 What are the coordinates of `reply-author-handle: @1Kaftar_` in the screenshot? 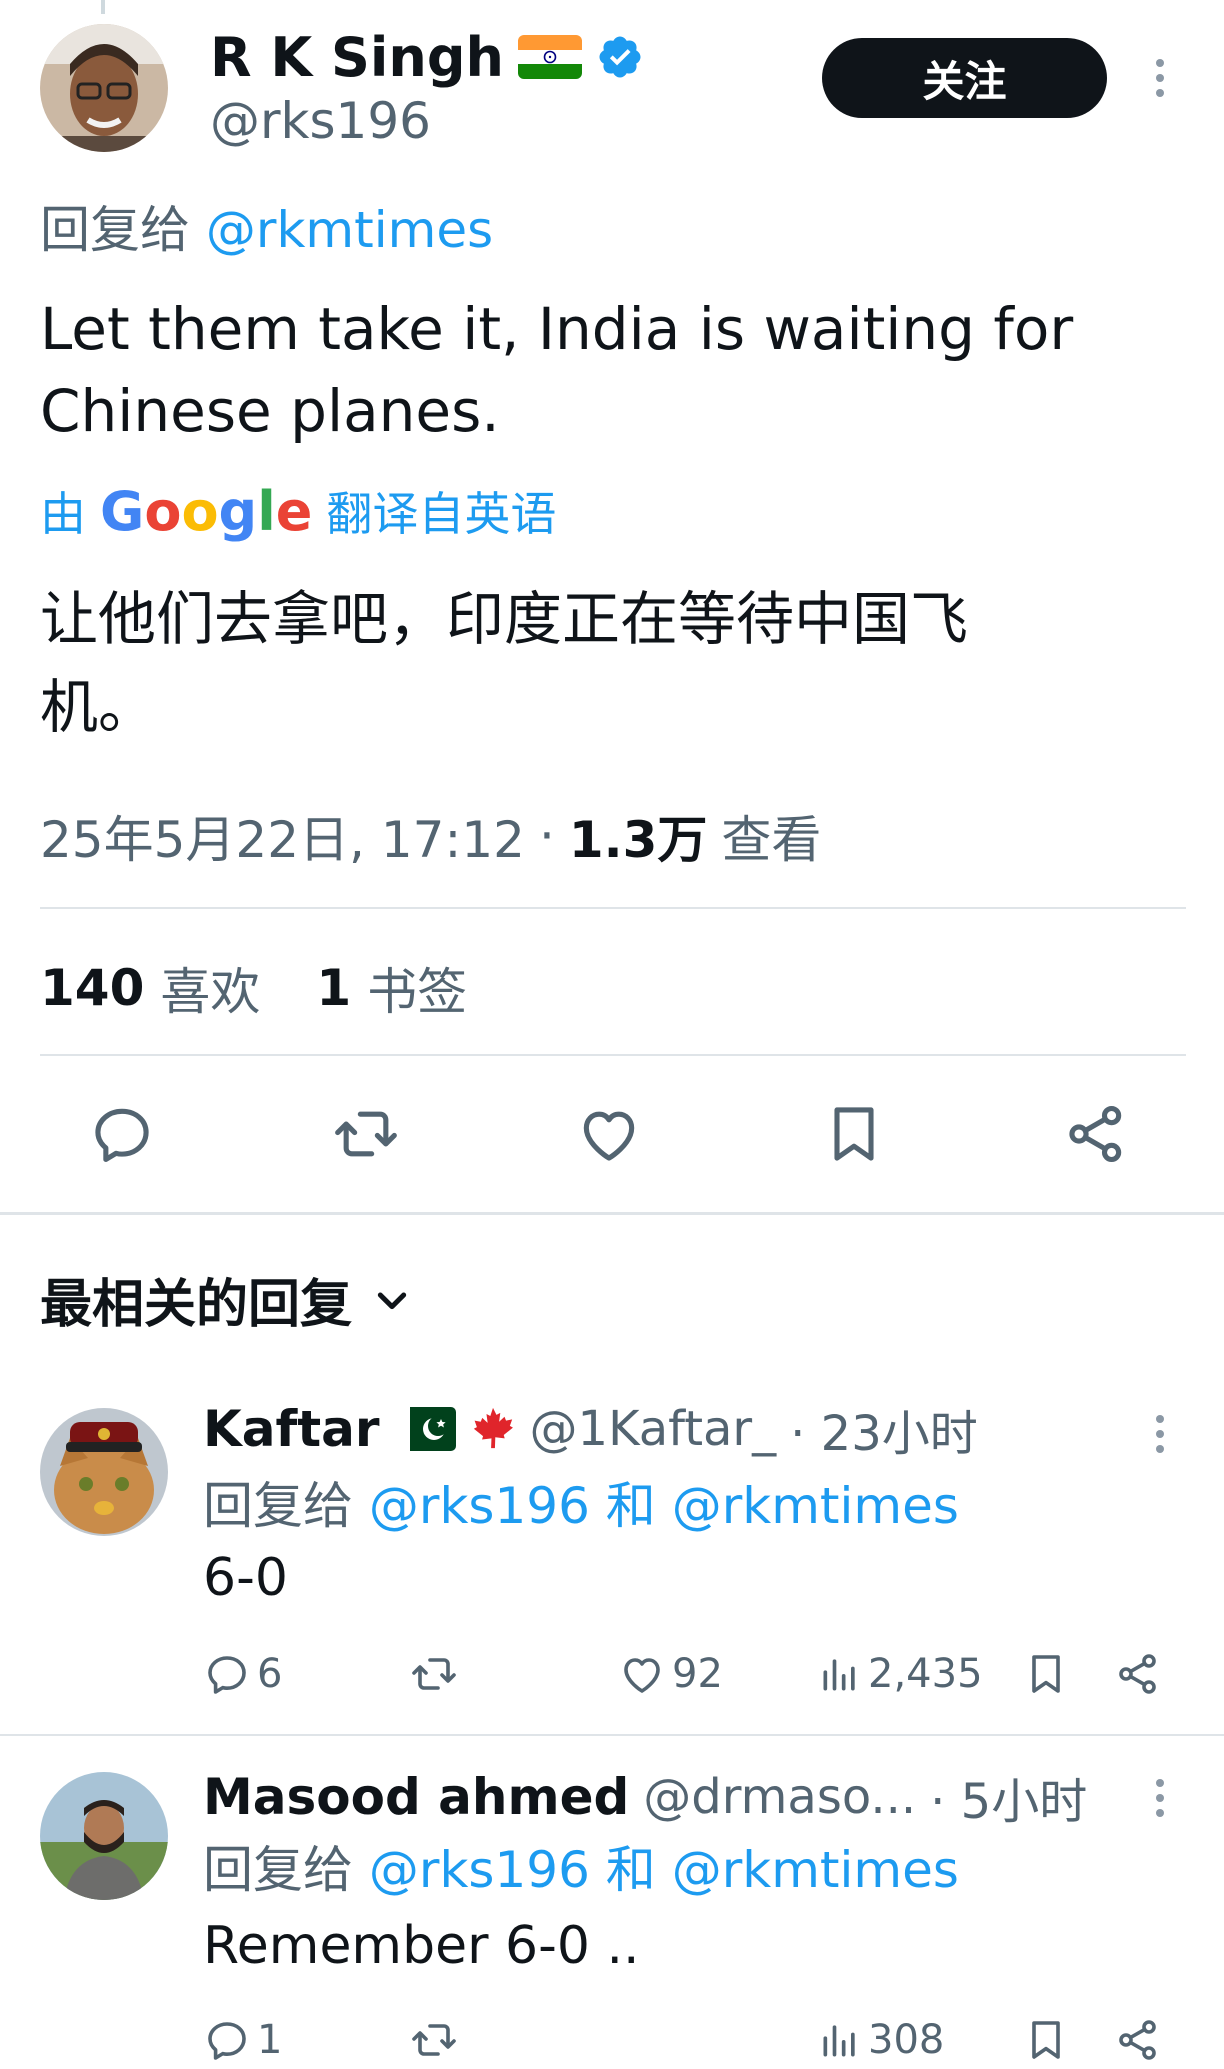 It's located at (653, 1429).